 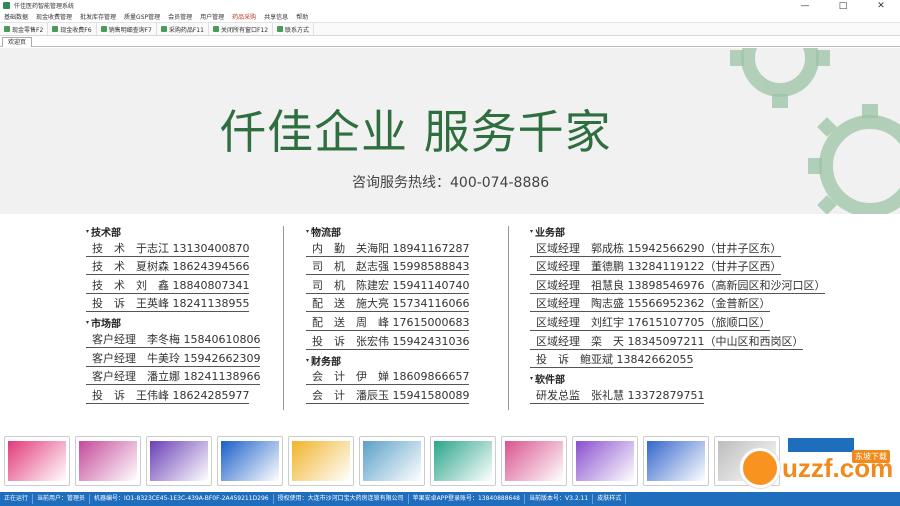 I want to click on menu-cash: 现金收费管理, so click(x=54, y=16).